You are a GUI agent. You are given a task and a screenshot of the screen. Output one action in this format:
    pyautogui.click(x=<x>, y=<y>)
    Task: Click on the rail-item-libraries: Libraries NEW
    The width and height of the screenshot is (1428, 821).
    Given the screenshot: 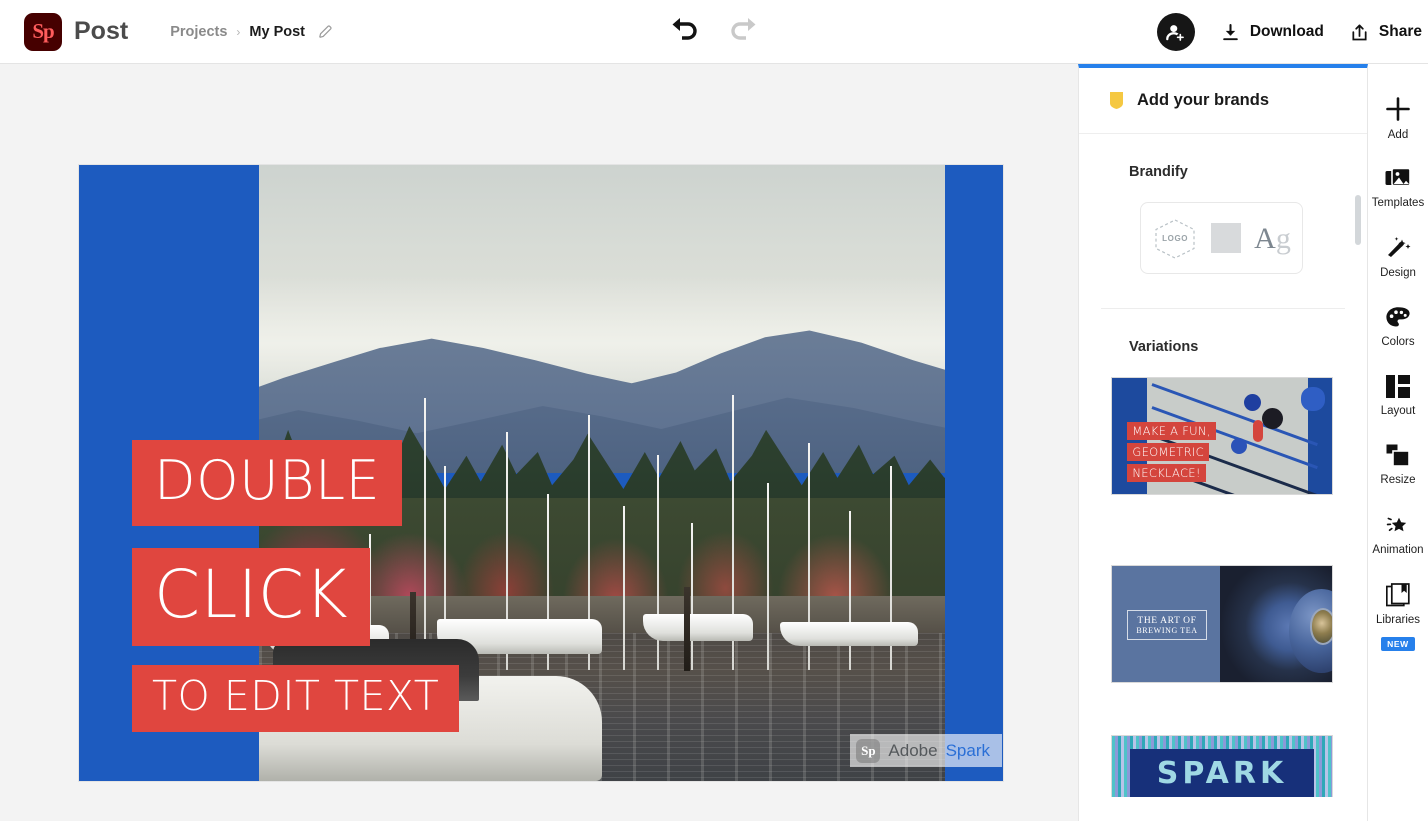 What is the action you would take?
    pyautogui.click(x=1398, y=617)
    